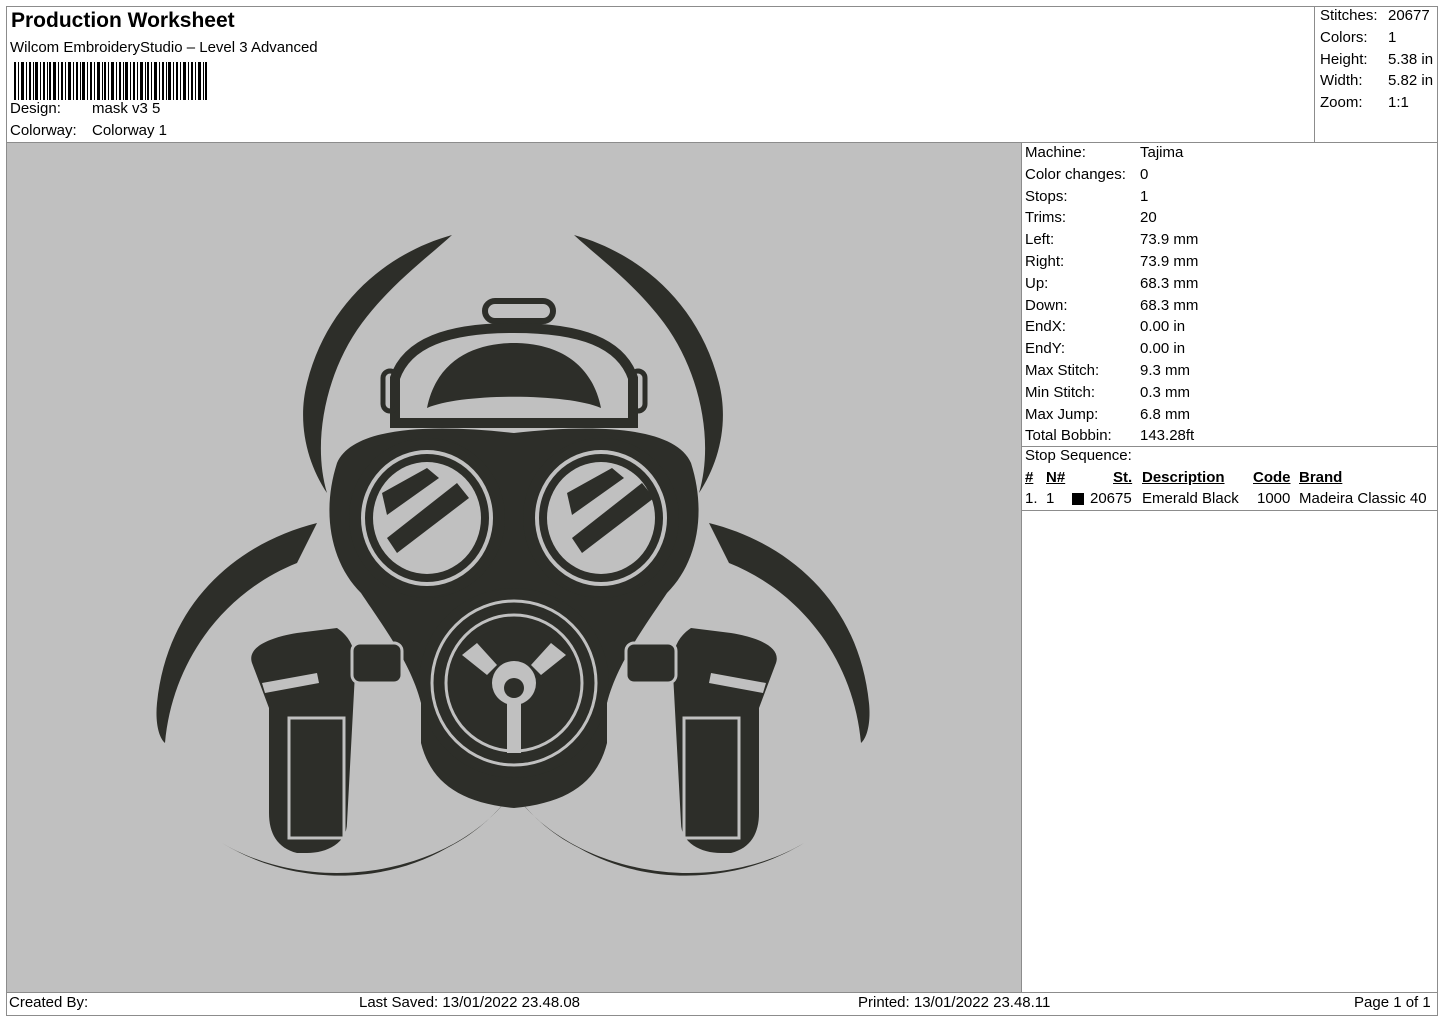 This screenshot has height=1021, width=1445. What do you see at coordinates (1230, 394) in the screenshot?
I see `machine-info-row: Min Stitch: 0.3 mm` at bounding box center [1230, 394].